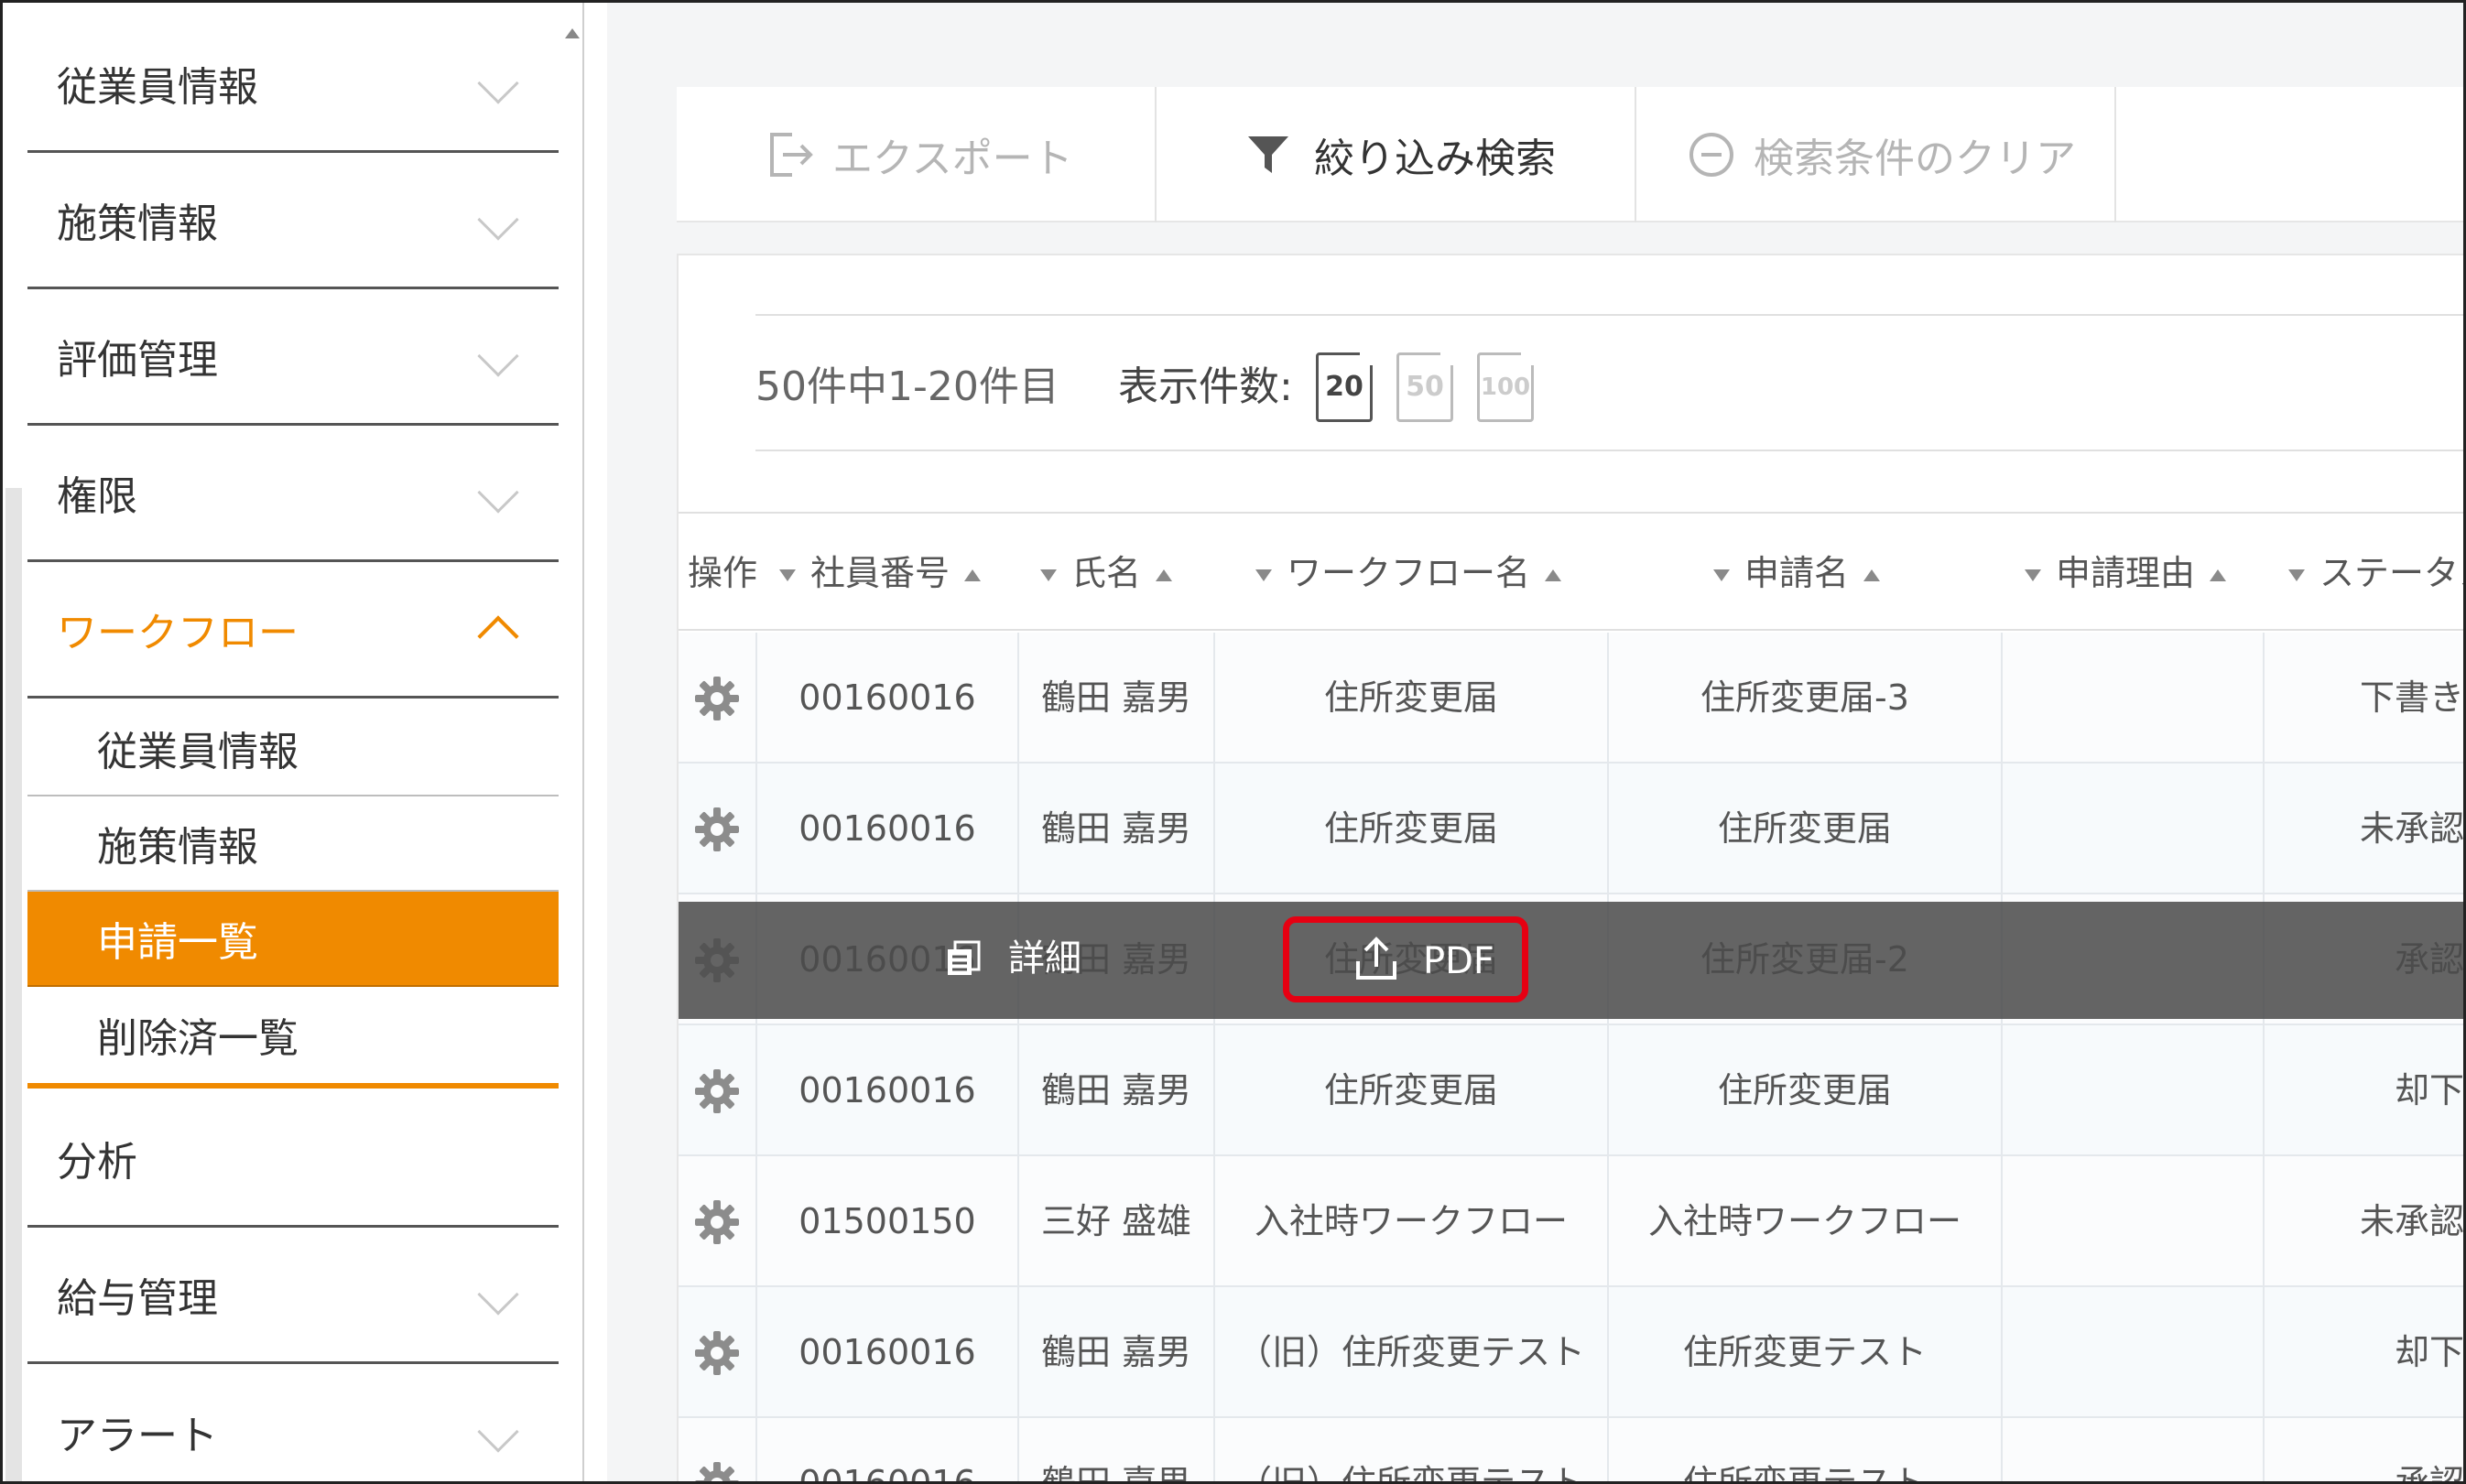  What do you see at coordinates (97, 1162) in the screenshot?
I see `sidebar-item-label: 分析` at bounding box center [97, 1162].